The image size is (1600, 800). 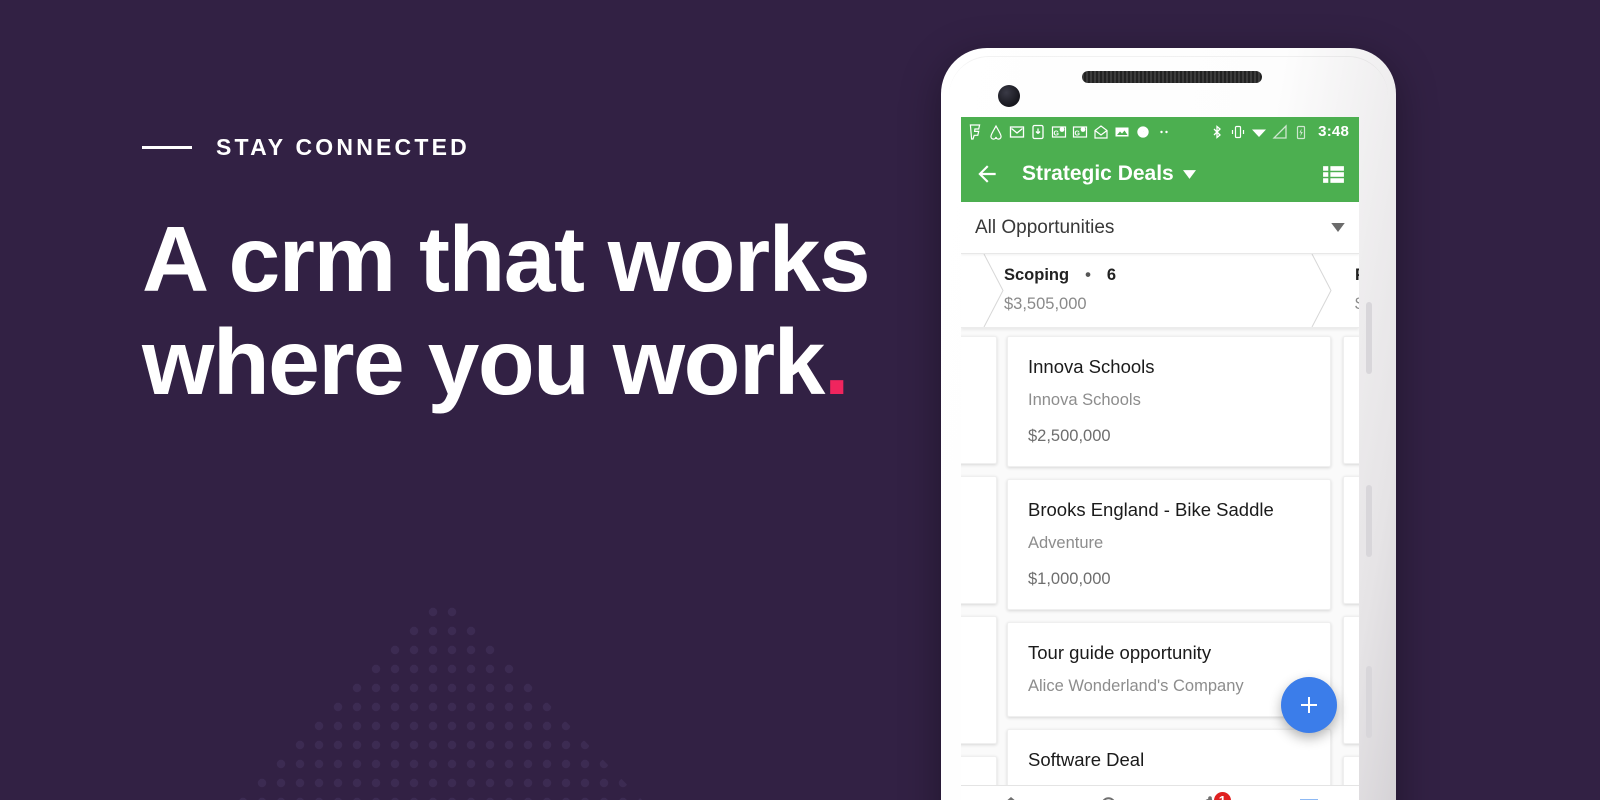 I want to click on foursquare-icon, so click(x=975, y=131).